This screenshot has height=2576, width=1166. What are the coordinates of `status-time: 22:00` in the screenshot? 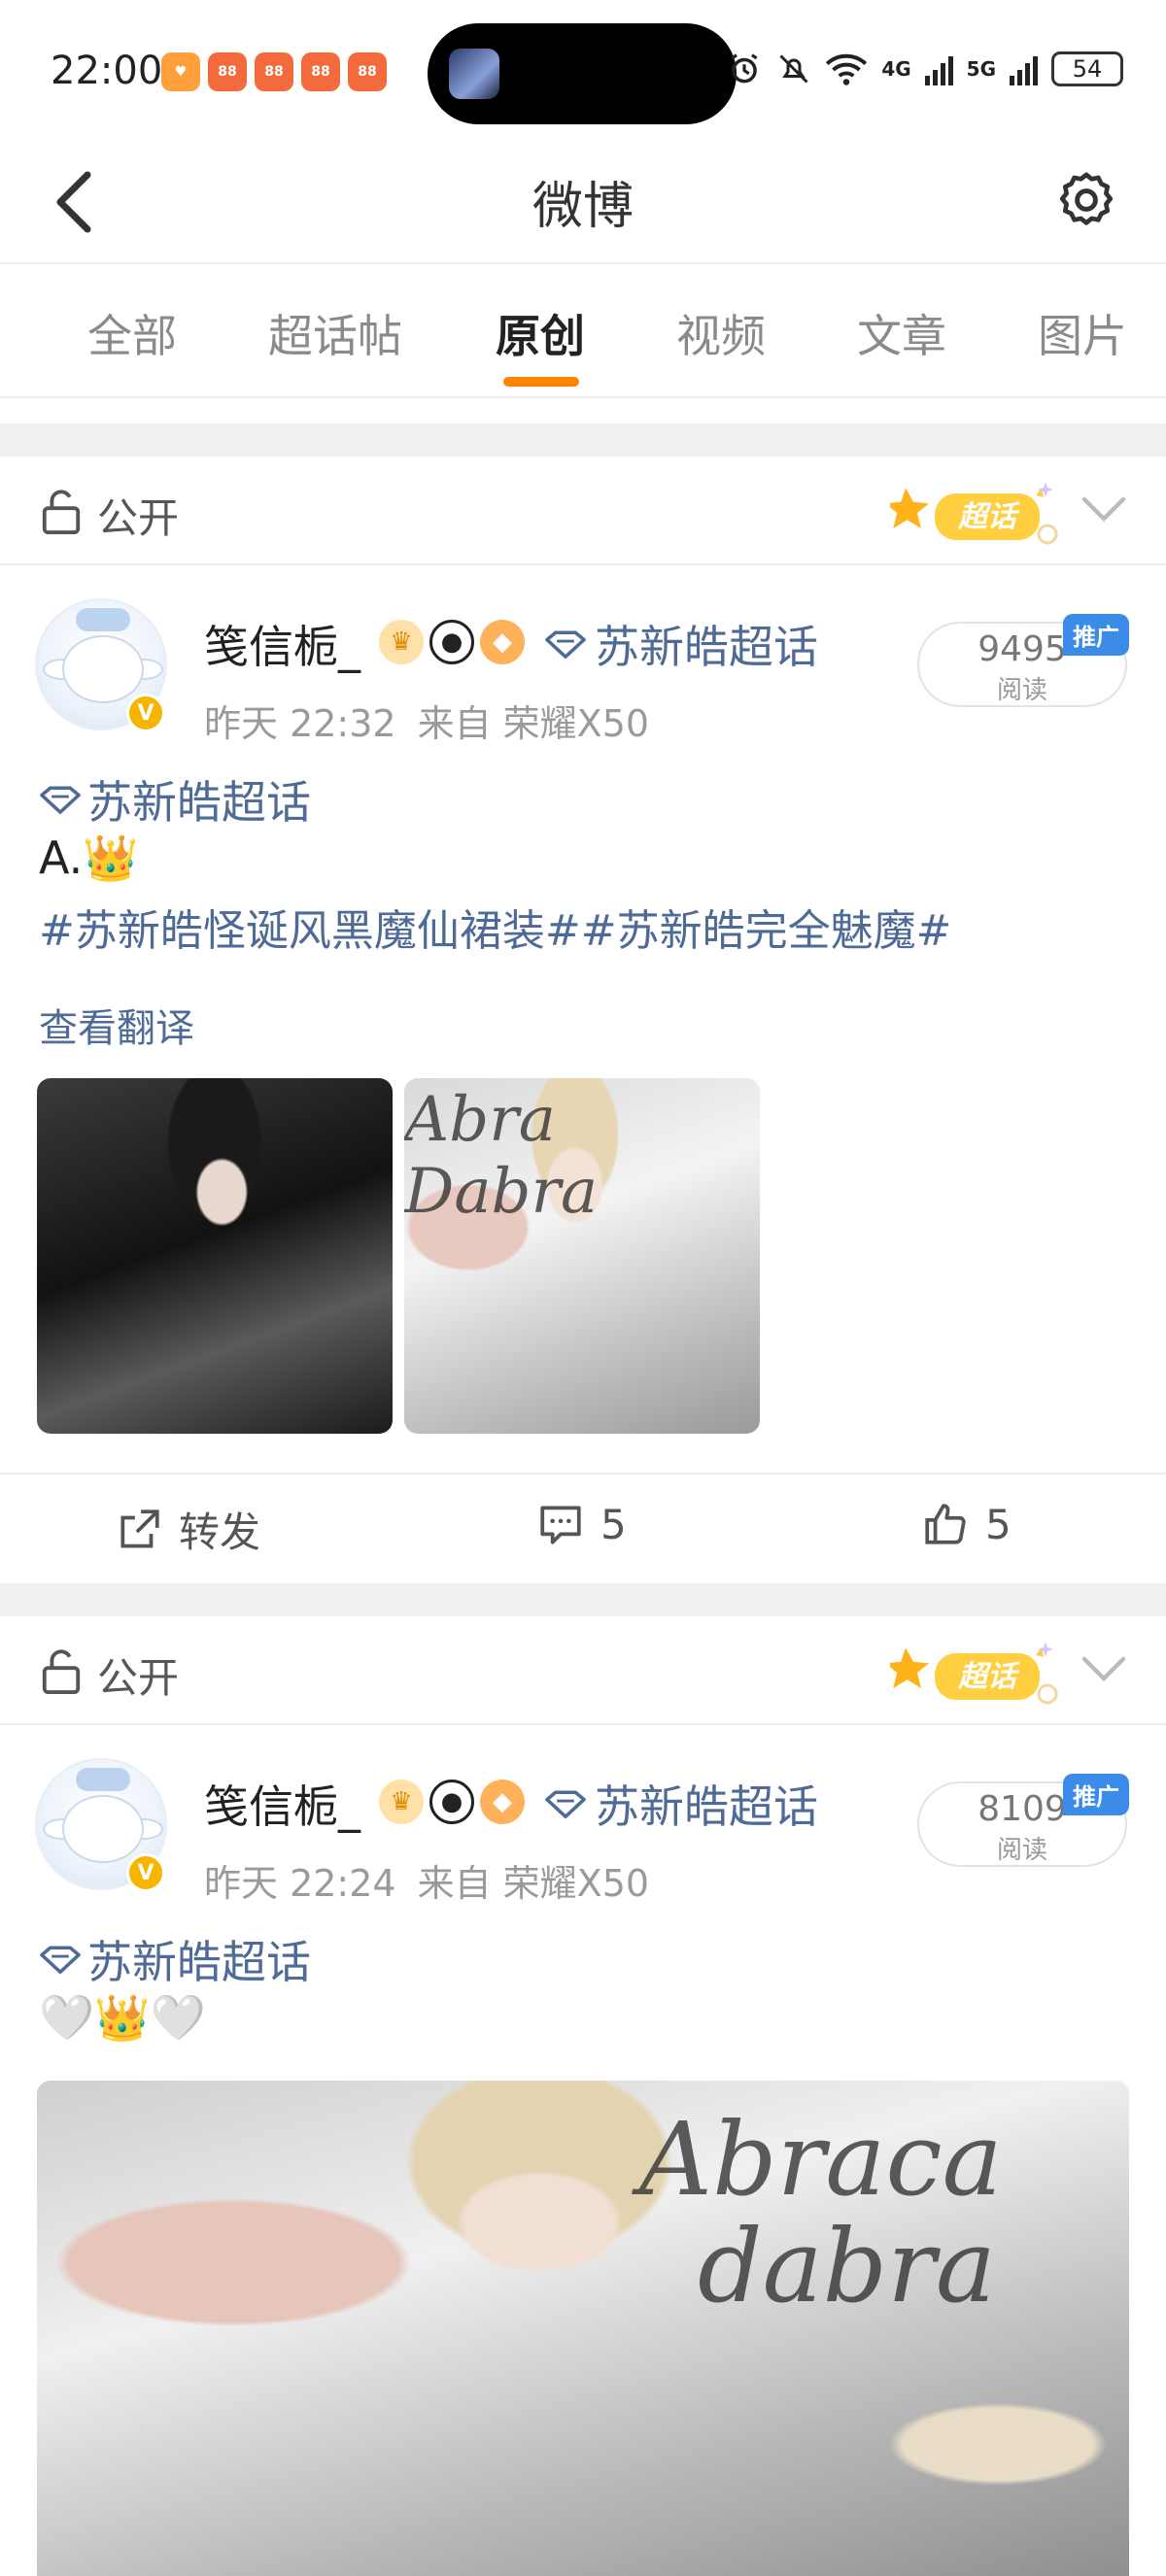 It's located at (107, 71).